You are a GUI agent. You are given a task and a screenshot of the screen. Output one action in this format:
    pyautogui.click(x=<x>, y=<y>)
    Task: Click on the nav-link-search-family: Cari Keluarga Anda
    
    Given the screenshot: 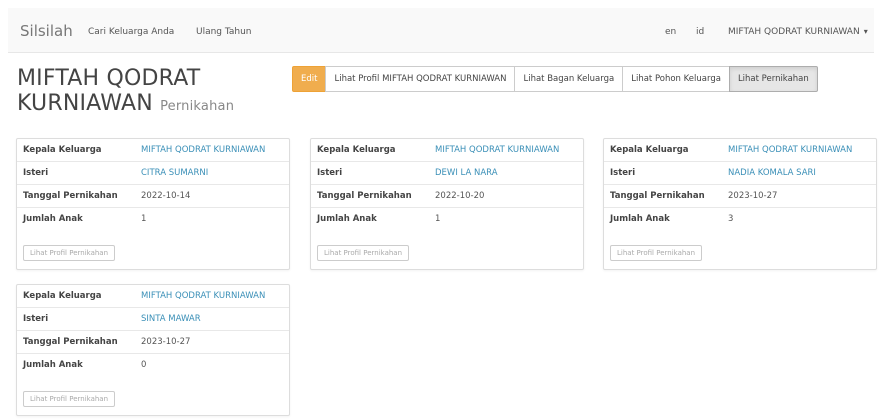 What is the action you would take?
    pyautogui.click(x=131, y=32)
    